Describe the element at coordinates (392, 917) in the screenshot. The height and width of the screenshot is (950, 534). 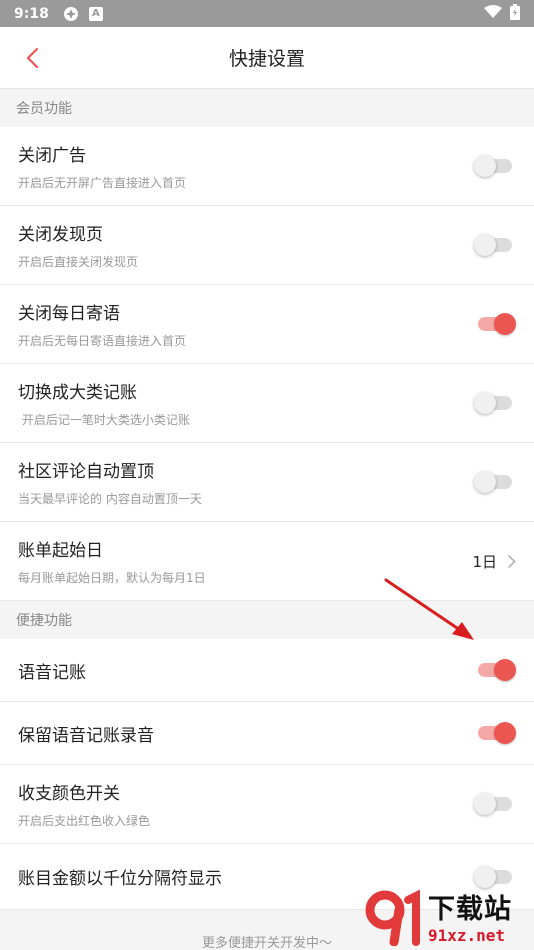
I see `watermark-91-icon` at that location.